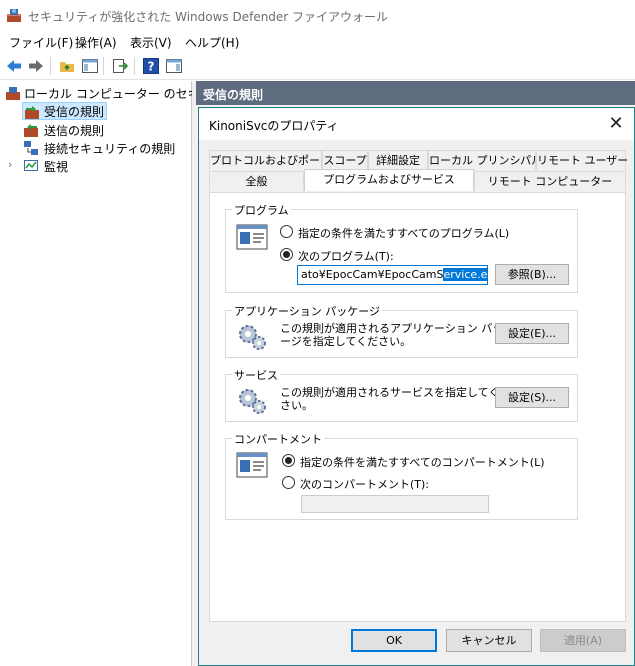 The width and height of the screenshot is (635, 666). What do you see at coordinates (465, 274) in the screenshot?
I see `program-path-selected-text: ervice.exe` at bounding box center [465, 274].